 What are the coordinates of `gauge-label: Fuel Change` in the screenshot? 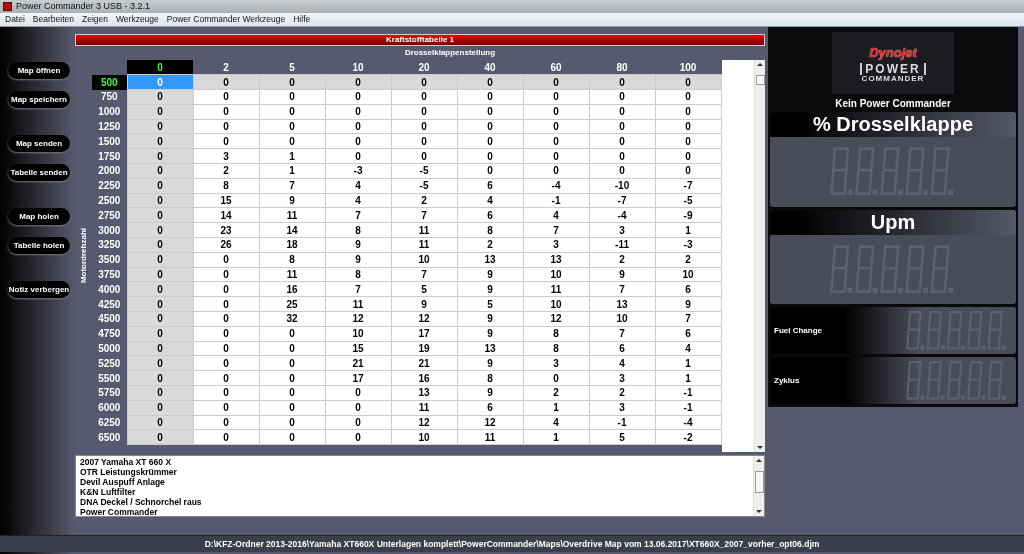 It's located at (798, 330).